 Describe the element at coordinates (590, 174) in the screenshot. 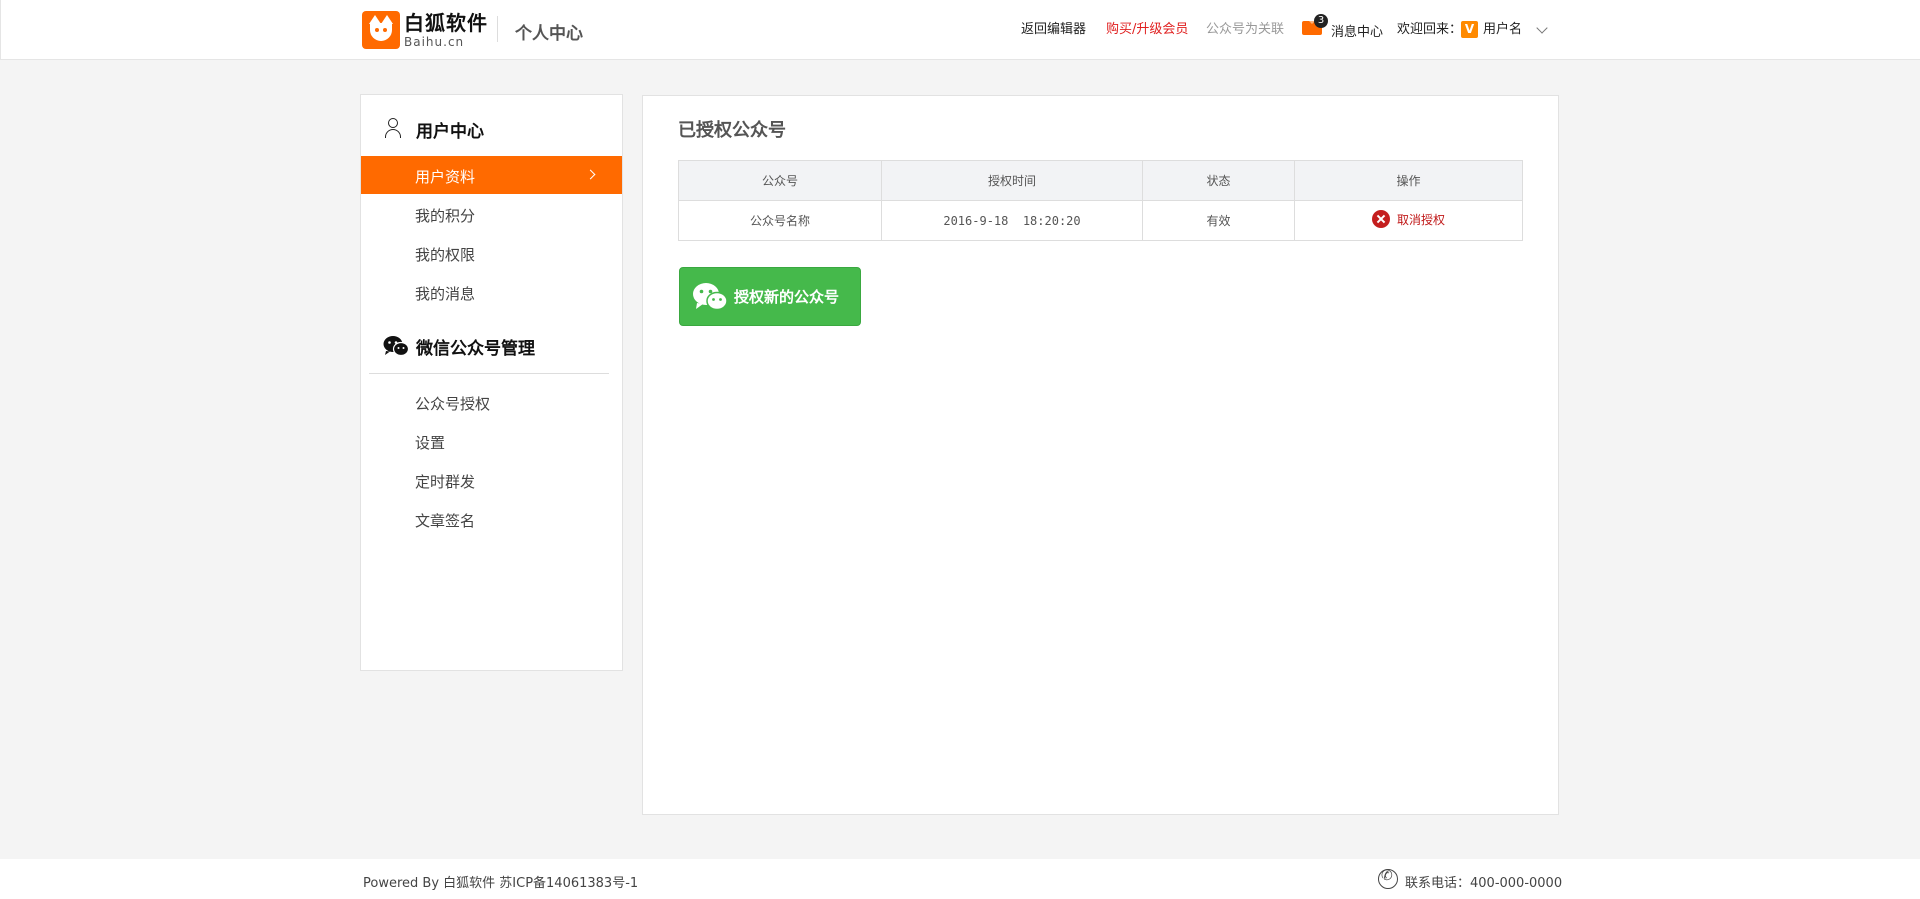

I see `chevron-right-icon` at that location.